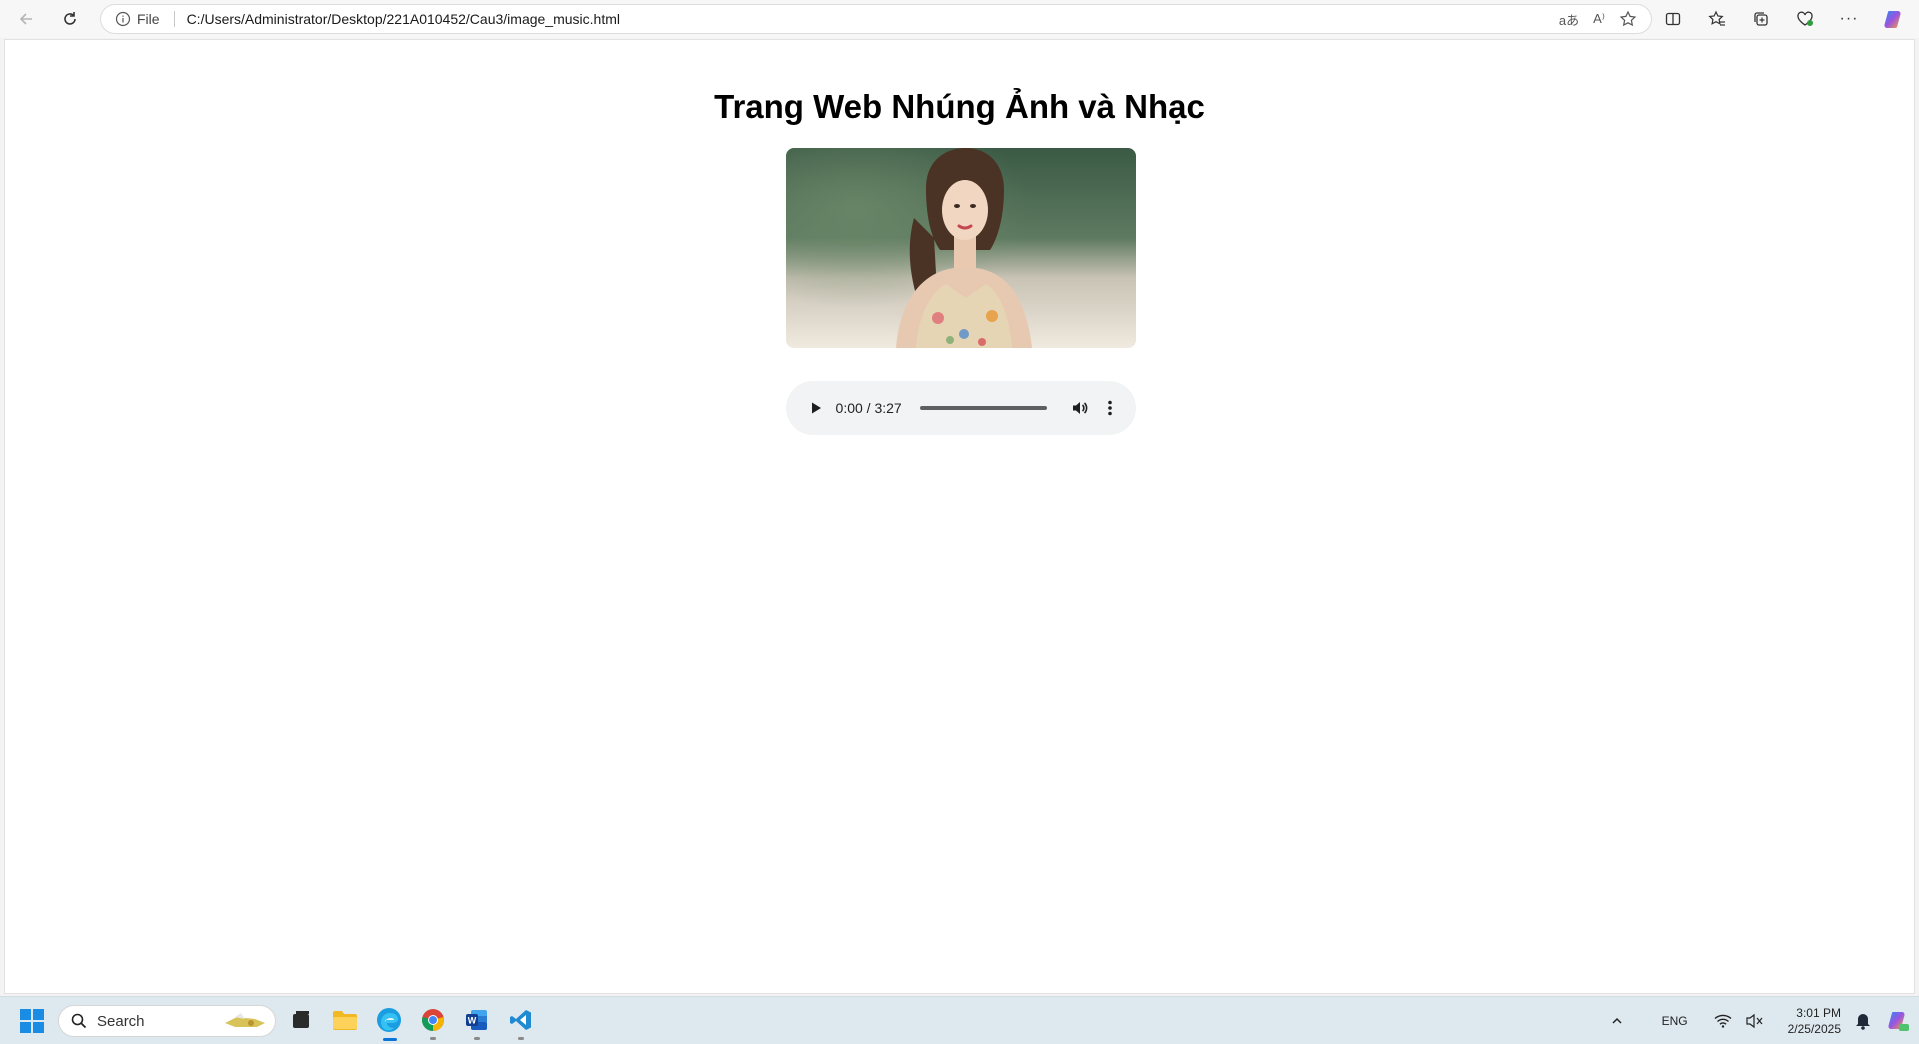 The image size is (1919, 1044). What do you see at coordinates (1783, 19) in the screenshot?
I see `browser-actions: ···` at bounding box center [1783, 19].